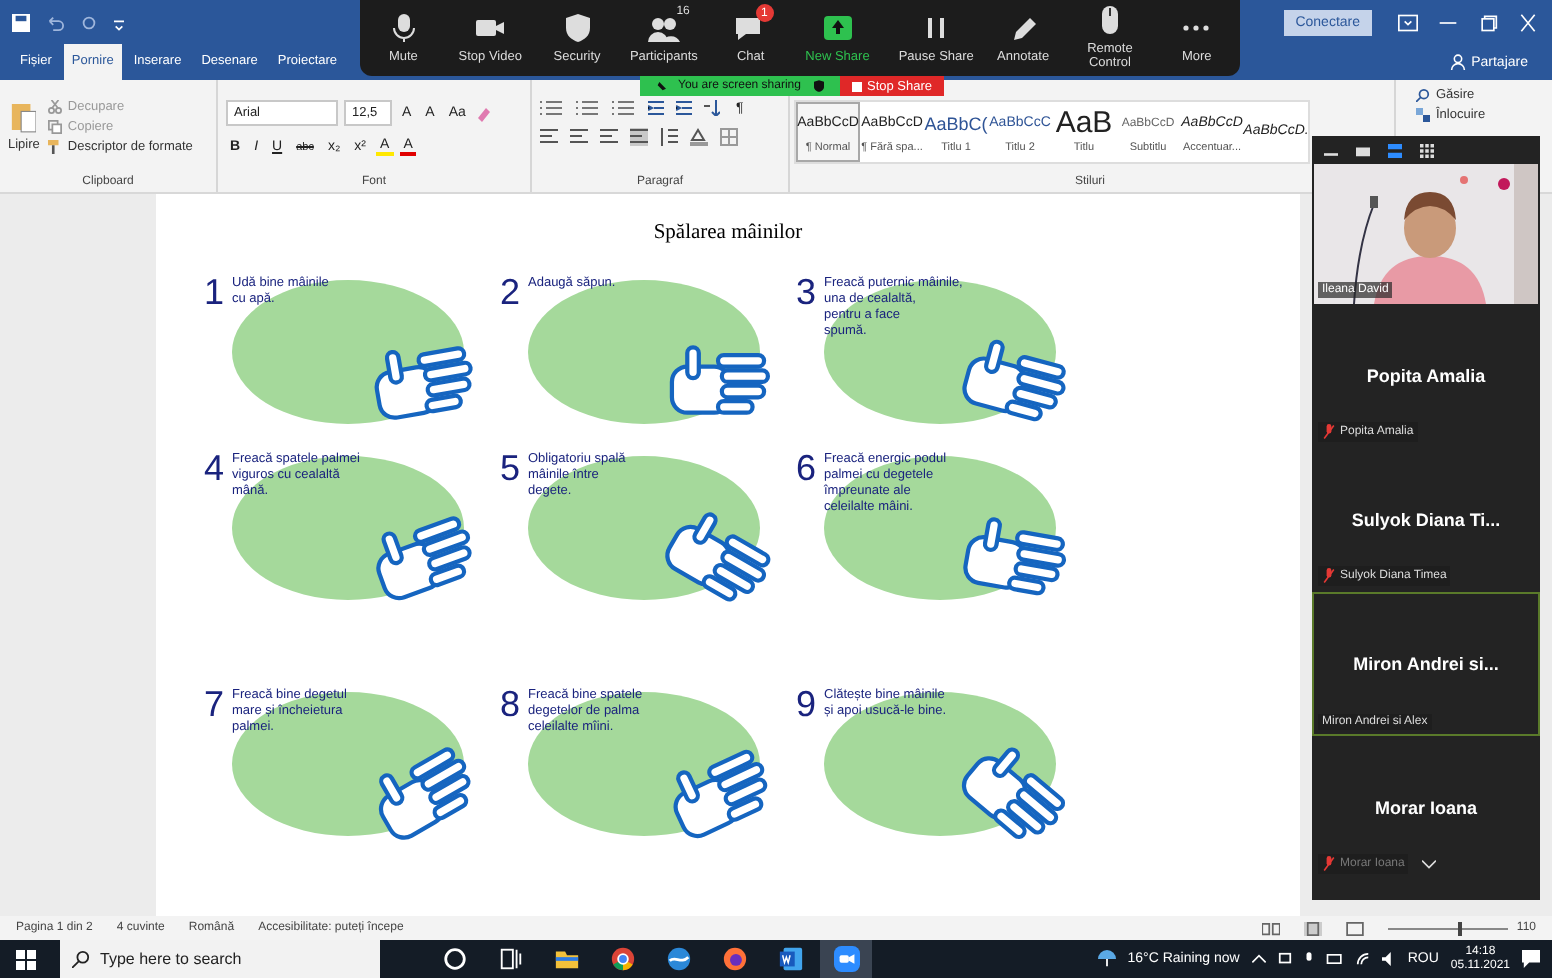  What do you see at coordinates (1395, 150) in the screenshot?
I see `speaker-view-icon` at bounding box center [1395, 150].